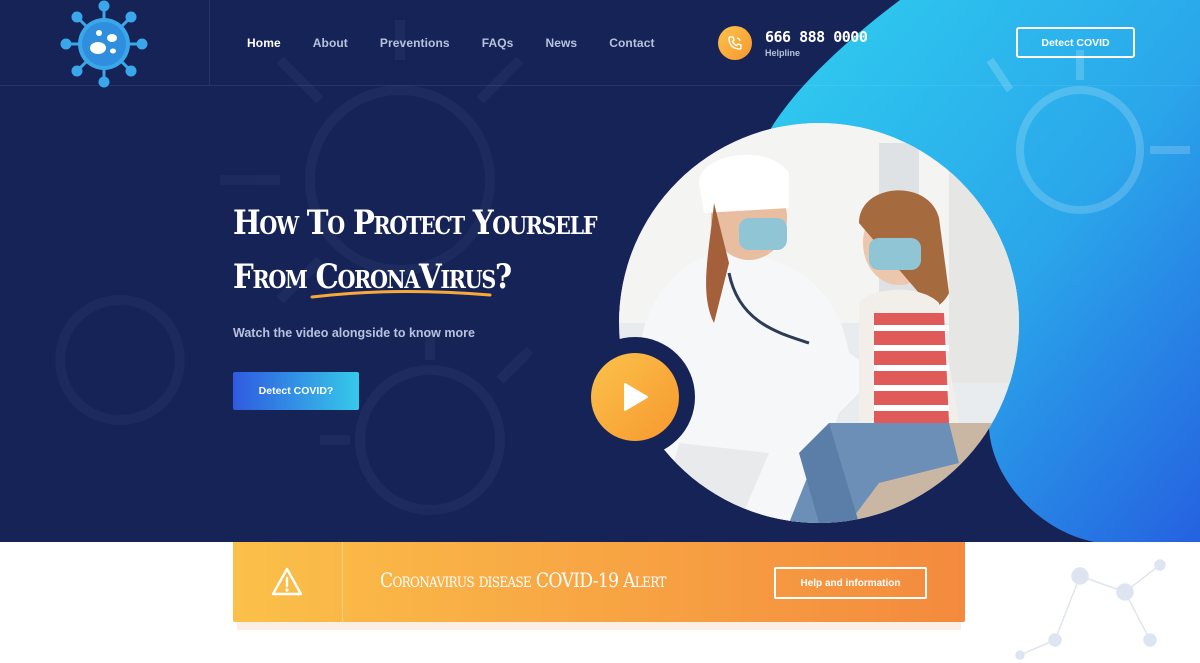 Image resolution: width=1200 pixels, height=663 pixels. Describe the element at coordinates (104, 44) in the screenshot. I see `virus-logo-icon` at that location.